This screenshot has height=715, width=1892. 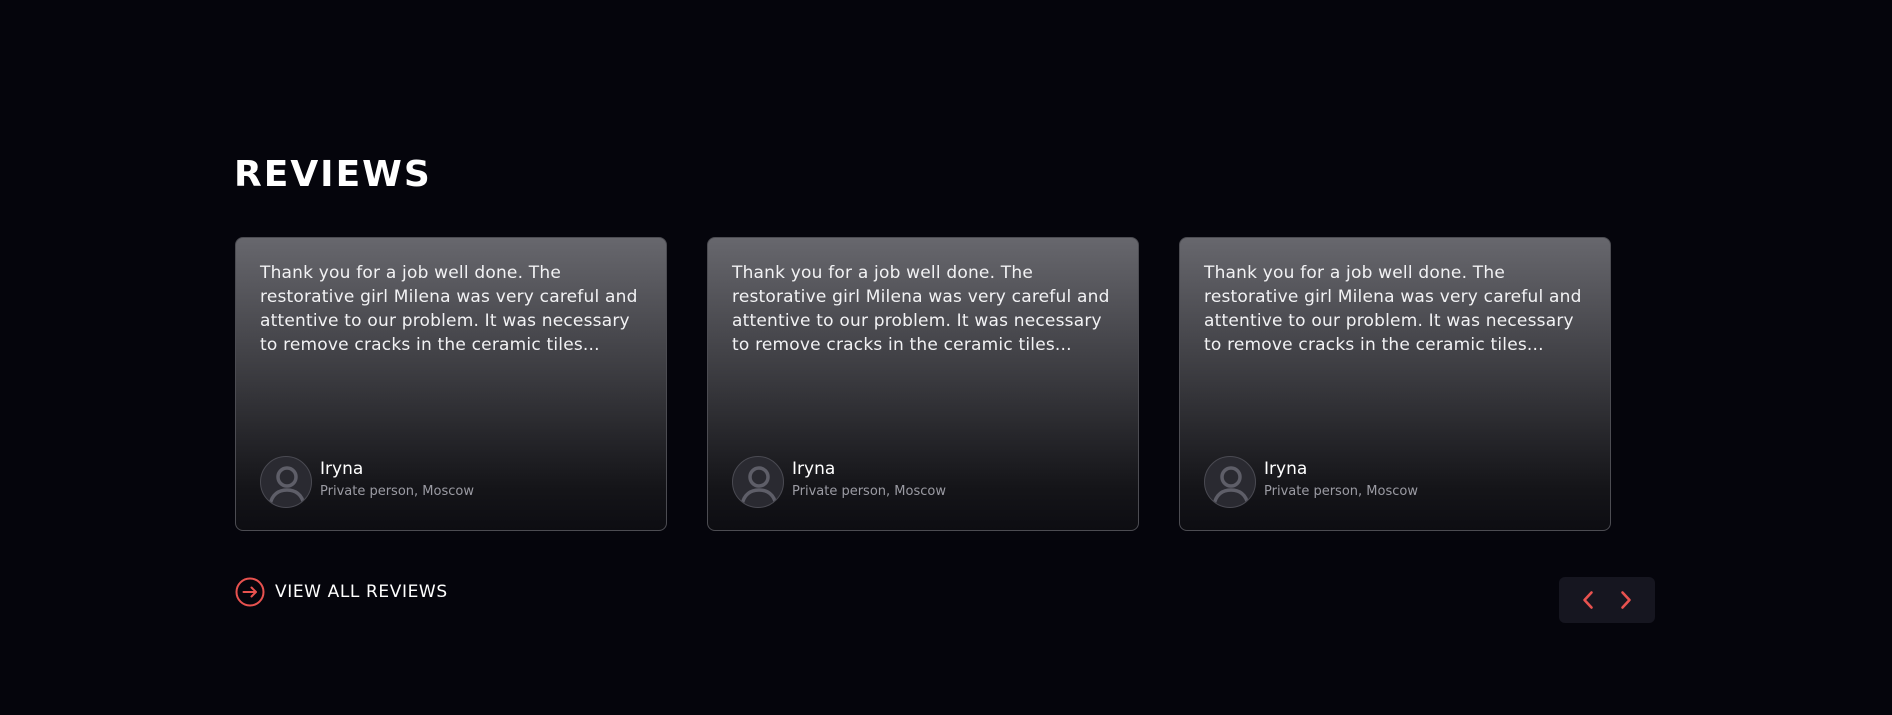 What do you see at coordinates (250, 592) in the screenshot?
I see `arrow-right-circle-icon` at bounding box center [250, 592].